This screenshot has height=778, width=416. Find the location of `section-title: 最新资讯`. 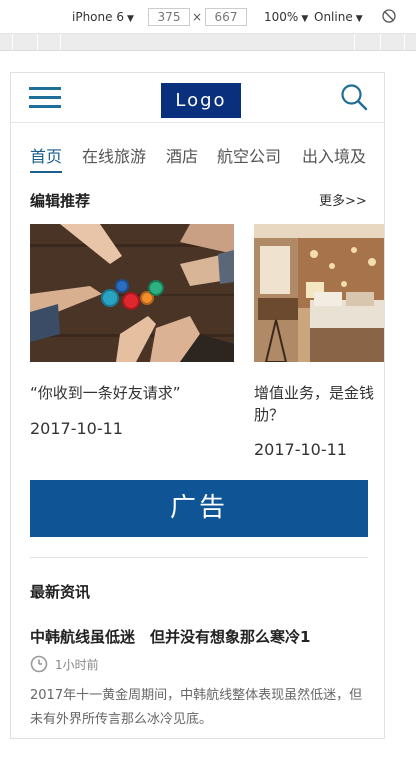

section-title: 最新资讯 is located at coordinates (60, 592).